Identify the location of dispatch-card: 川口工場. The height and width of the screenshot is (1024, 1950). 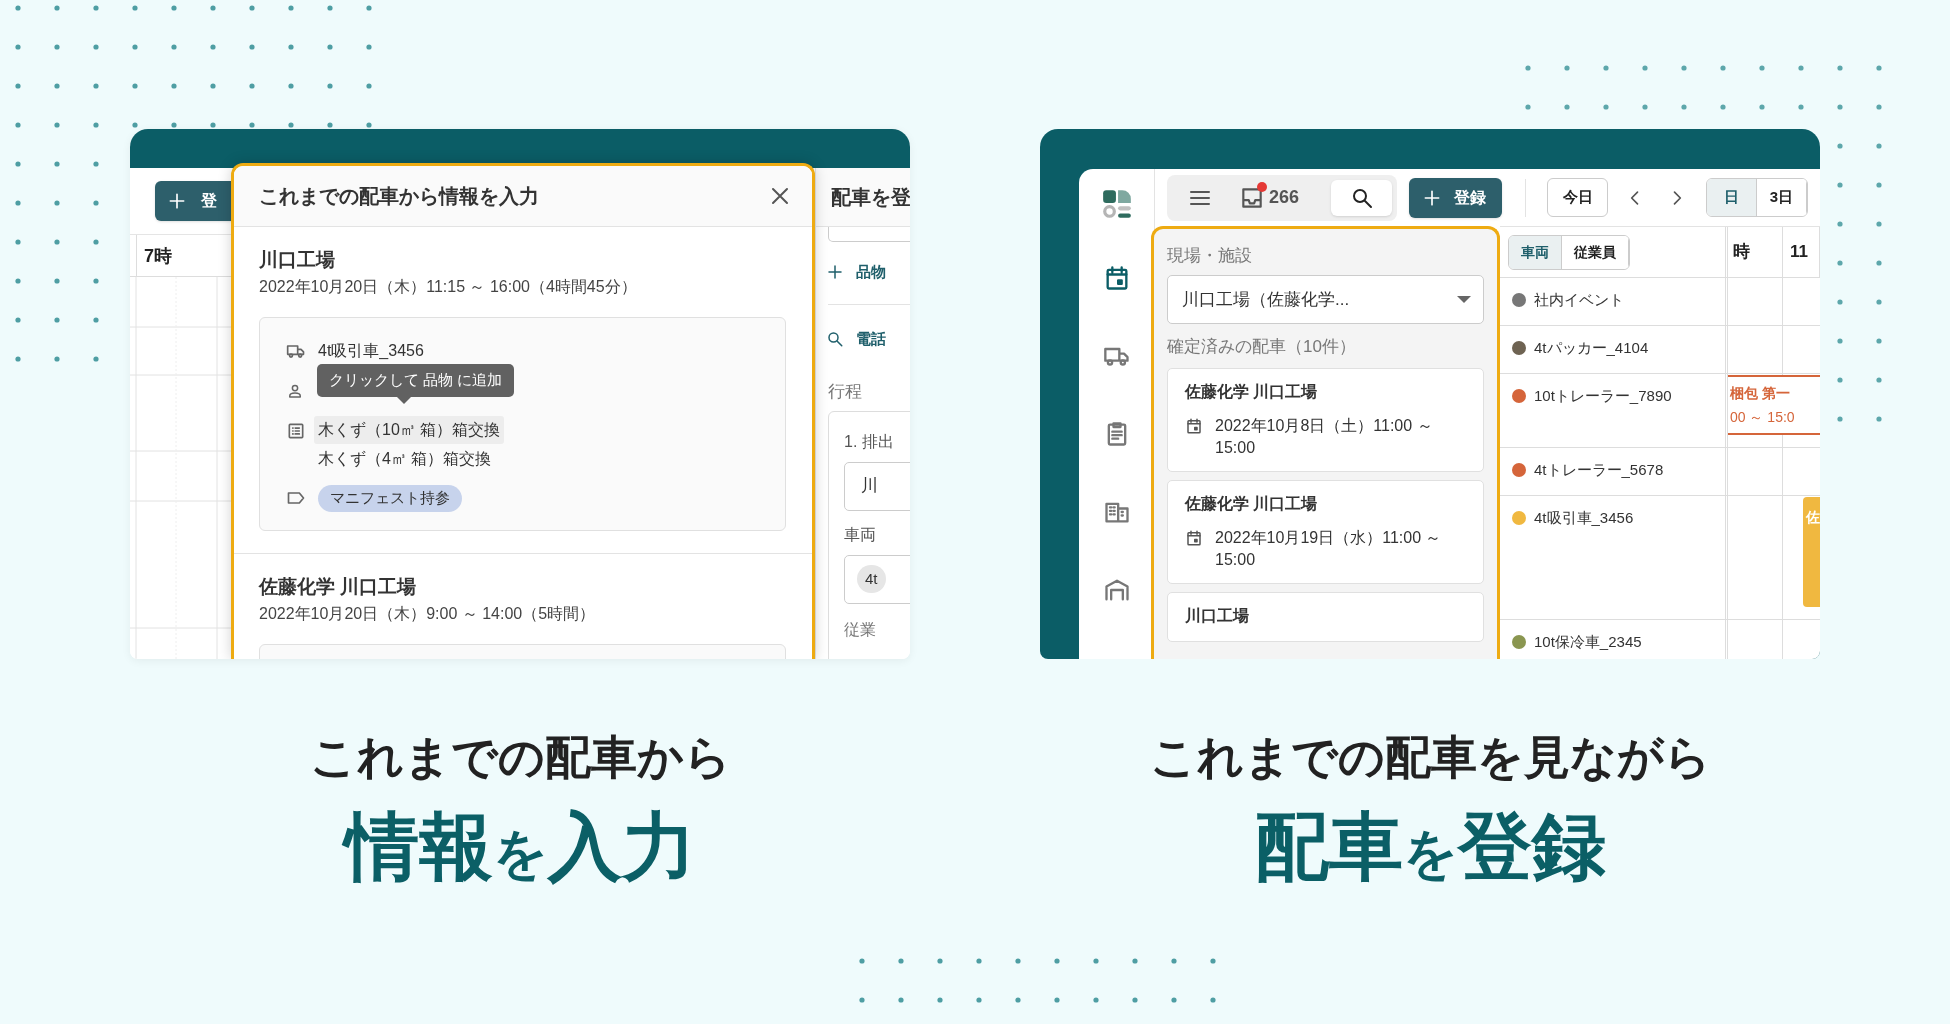
(1325, 617).